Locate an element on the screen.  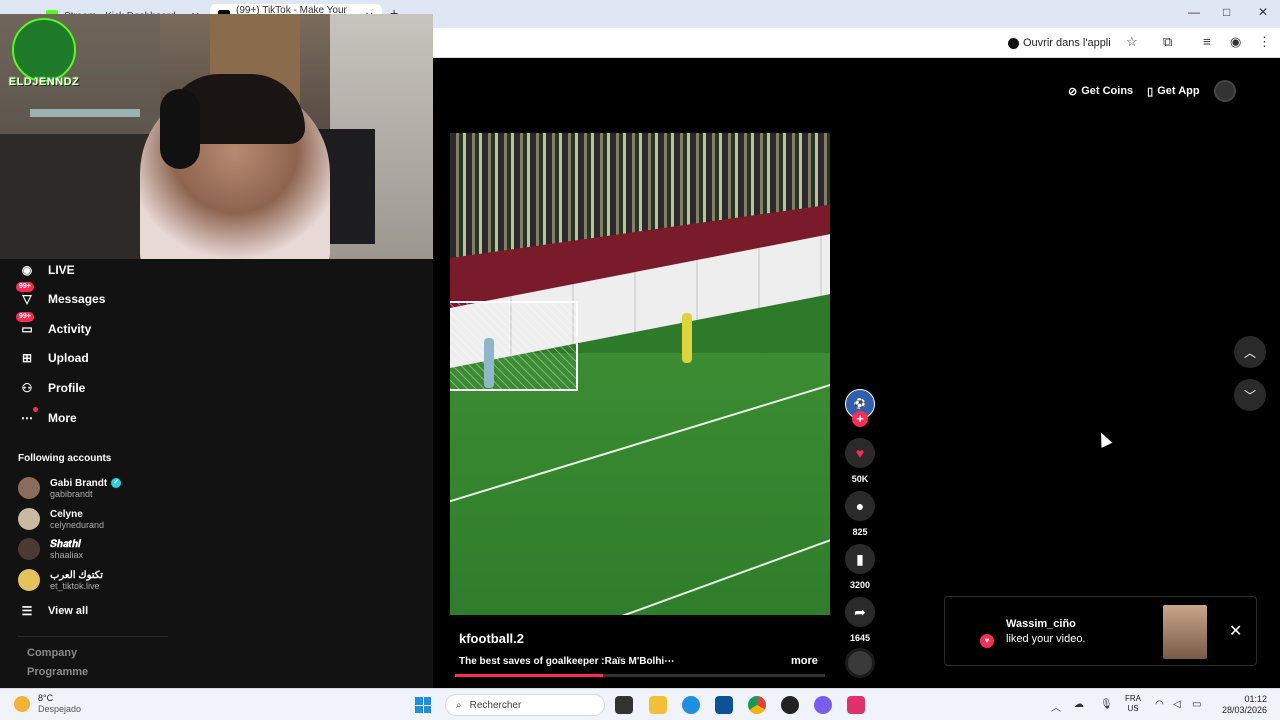
goal-net is located at coordinates (514, 346).